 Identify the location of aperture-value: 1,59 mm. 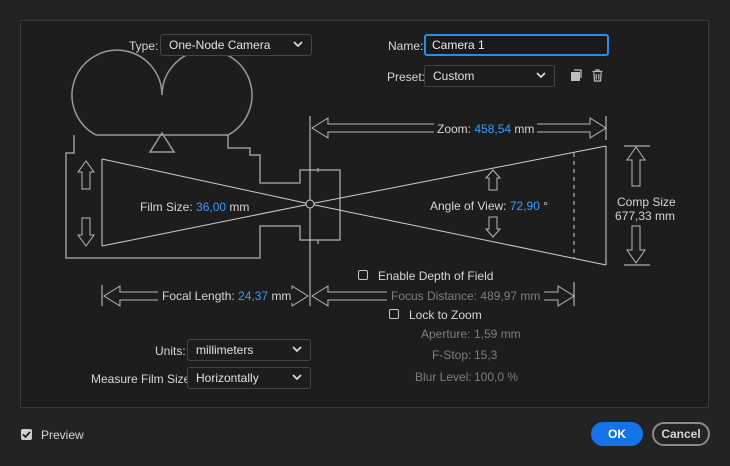
(497, 334).